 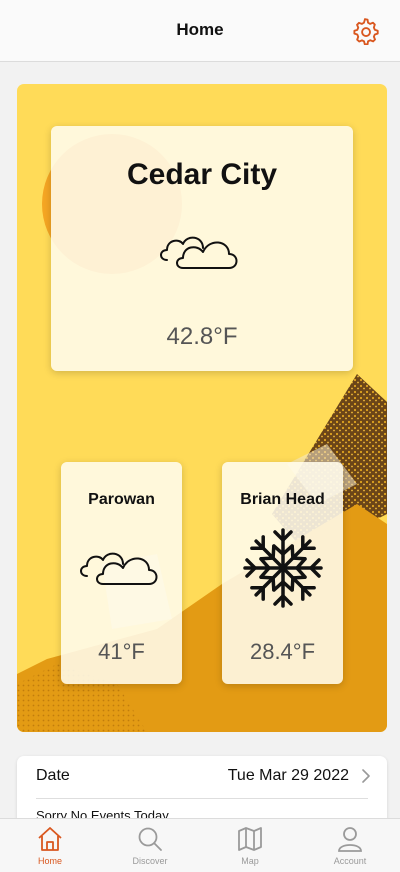 I want to click on divider, so click(x=202, y=798).